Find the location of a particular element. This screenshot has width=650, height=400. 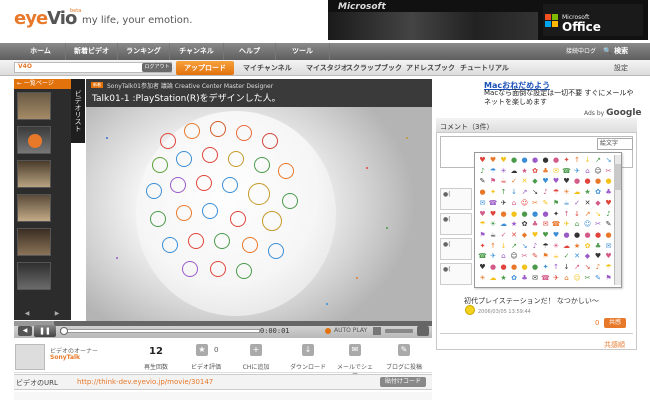

pause-button: ❚❚ is located at coordinates (45, 331).